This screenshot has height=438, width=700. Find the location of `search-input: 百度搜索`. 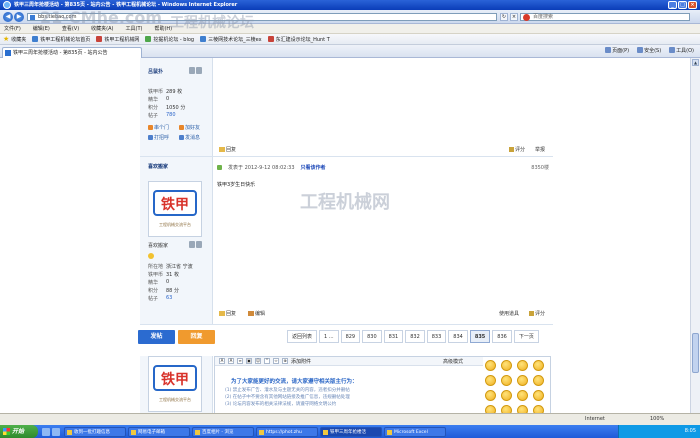

search-input: 百度搜索 is located at coordinates (605, 17).